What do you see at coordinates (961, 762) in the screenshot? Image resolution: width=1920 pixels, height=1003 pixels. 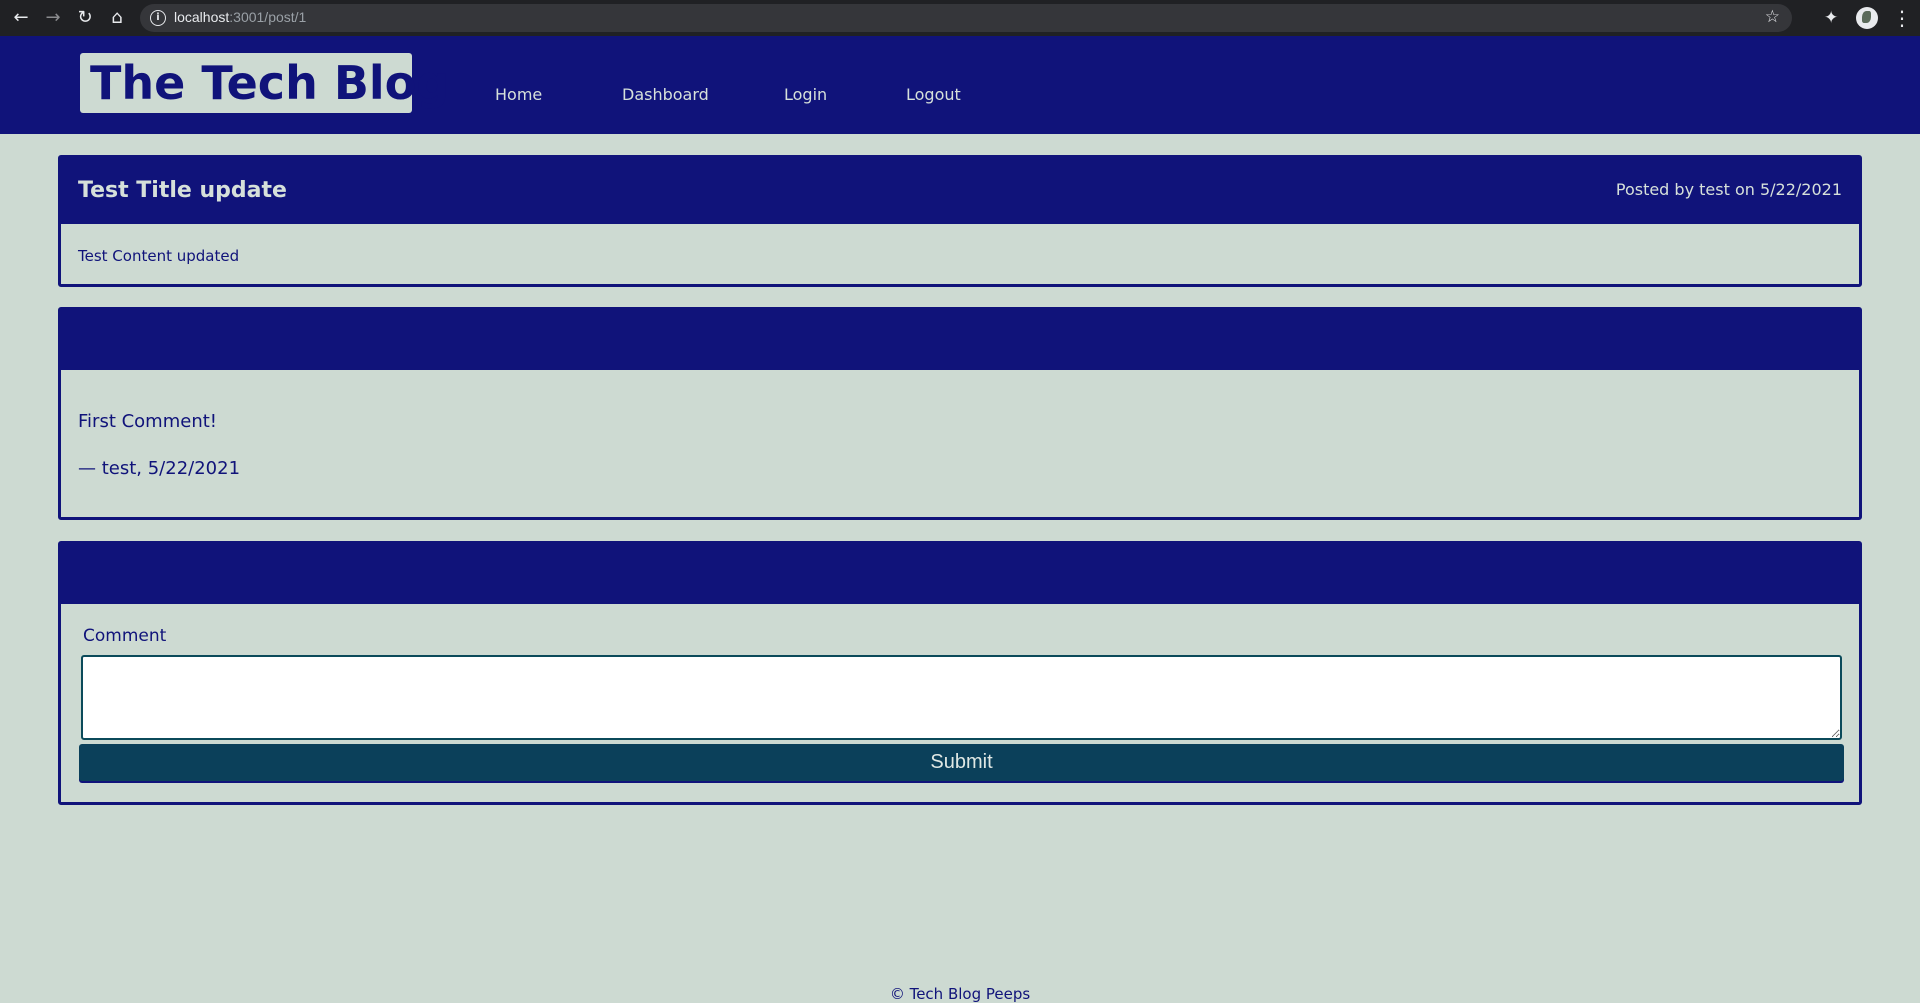 I see `submit-button: Submit` at bounding box center [961, 762].